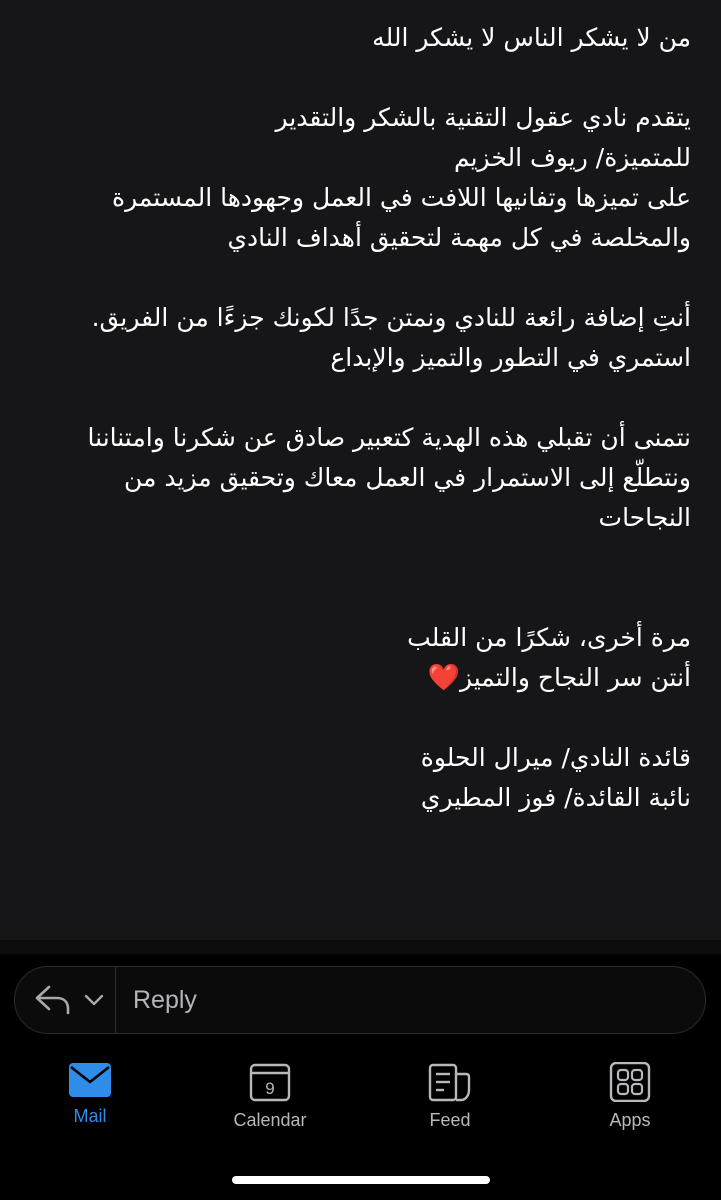 This screenshot has width=721, height=1200. I want to click on tab-feed: Feed, so click(450, 1101).